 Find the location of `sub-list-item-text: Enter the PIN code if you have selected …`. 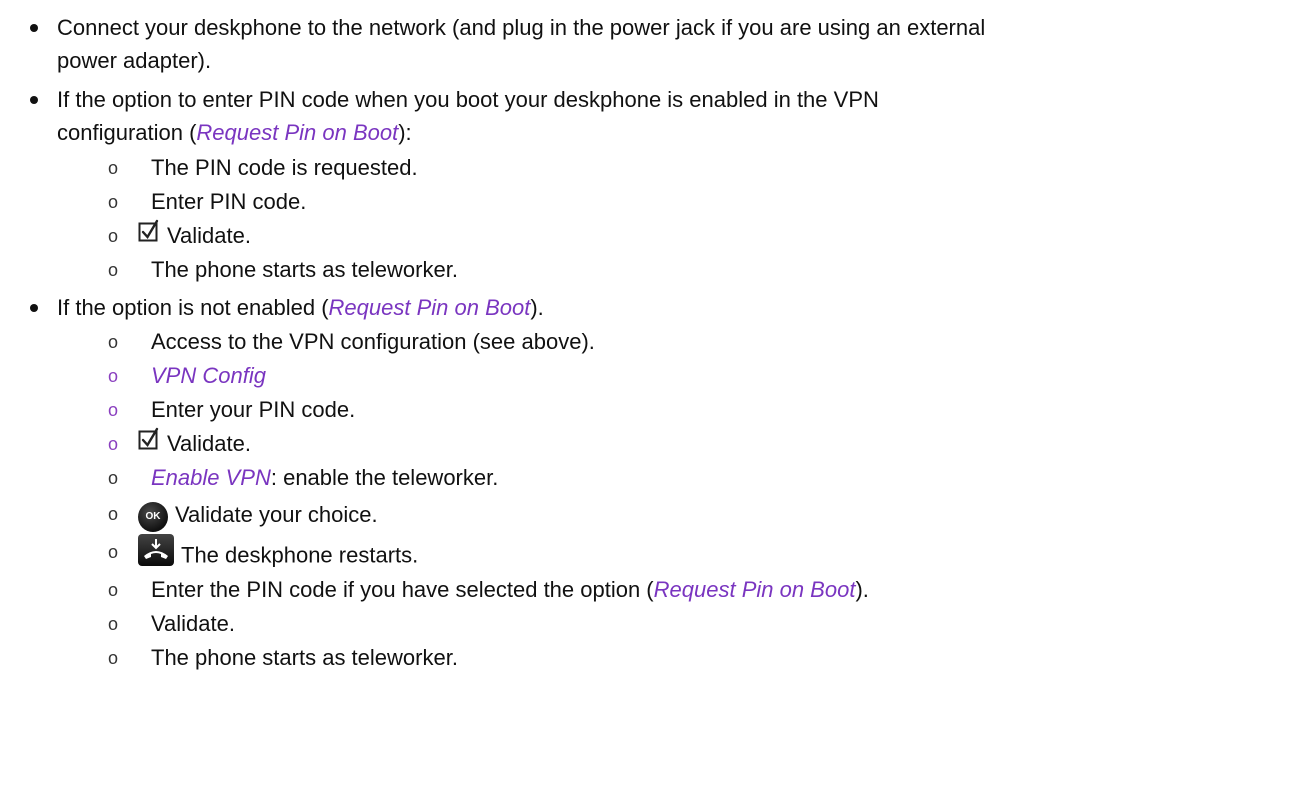

sub-list-item-text: Enter the PIN code if you have selected … is located at coordinates (510, 589).